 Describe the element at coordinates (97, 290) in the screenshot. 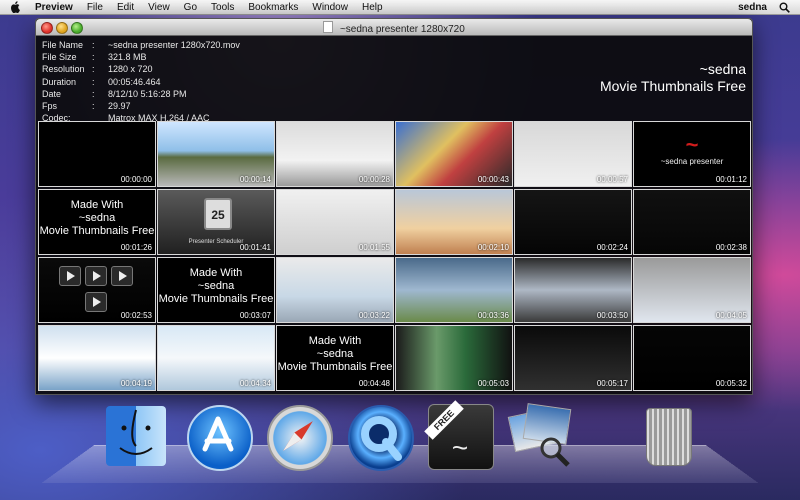

I see `thumbnail: 00:02:53` at that location.